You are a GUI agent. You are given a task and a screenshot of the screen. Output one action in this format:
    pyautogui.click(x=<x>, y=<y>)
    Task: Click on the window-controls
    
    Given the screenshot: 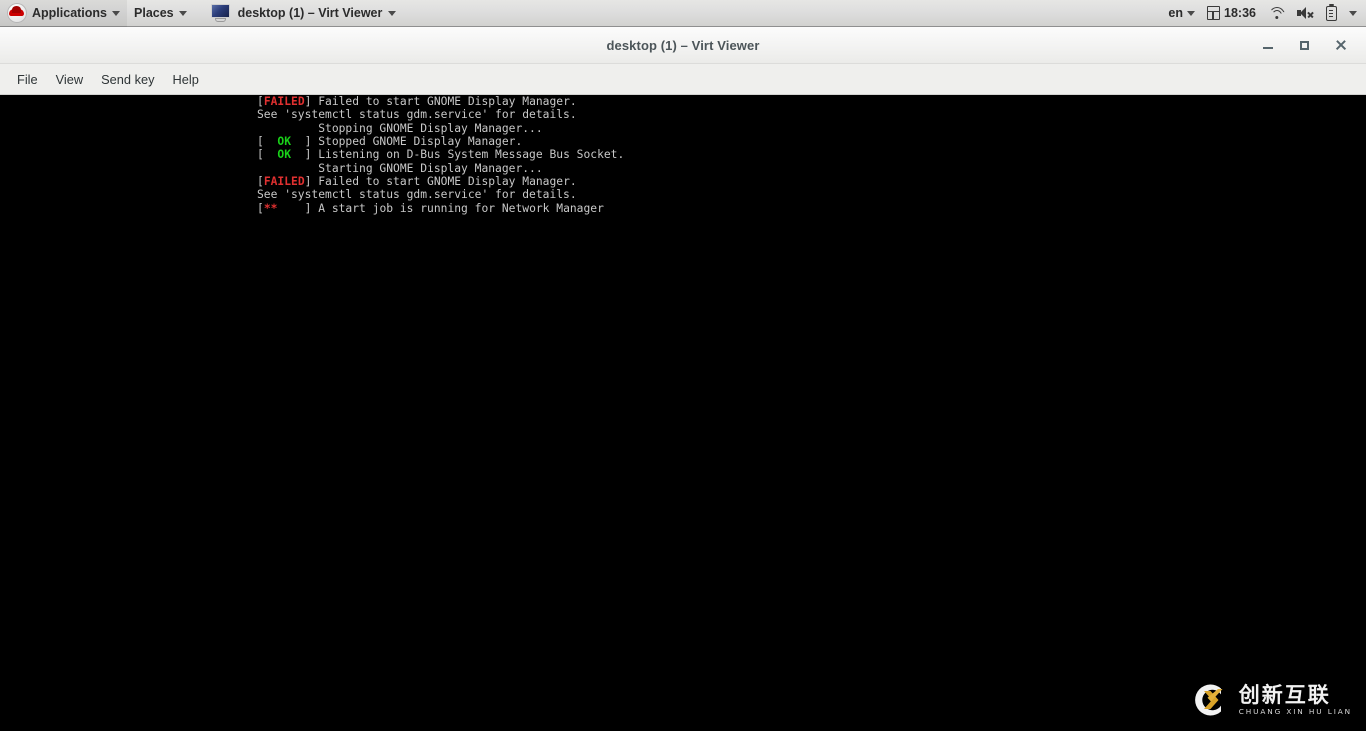 What is the action you would take?
    pyautogui.click(x=1313, y=45)
    